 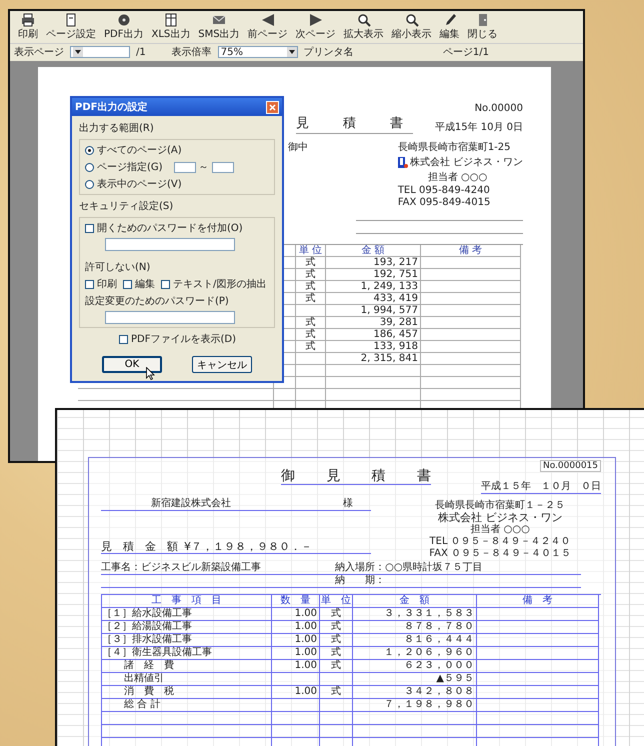 What do you see at coordinates (192, 52) in the screenshot?
I see `zoom-label: 表示倍率` at bounding box center [192, 52].